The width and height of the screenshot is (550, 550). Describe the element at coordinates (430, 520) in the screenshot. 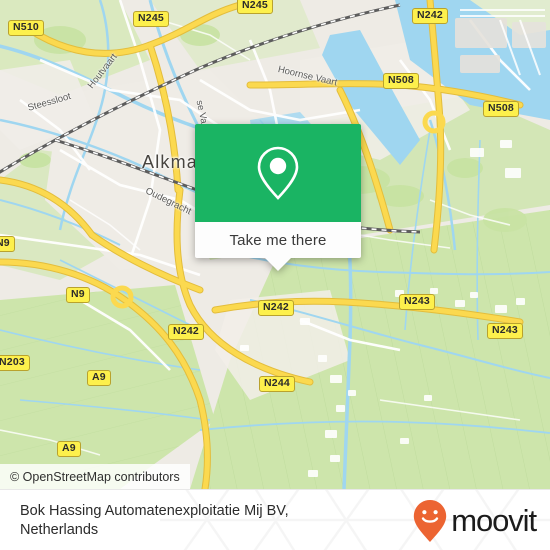

I see `moovit-pin-smiley-icon` at that location.